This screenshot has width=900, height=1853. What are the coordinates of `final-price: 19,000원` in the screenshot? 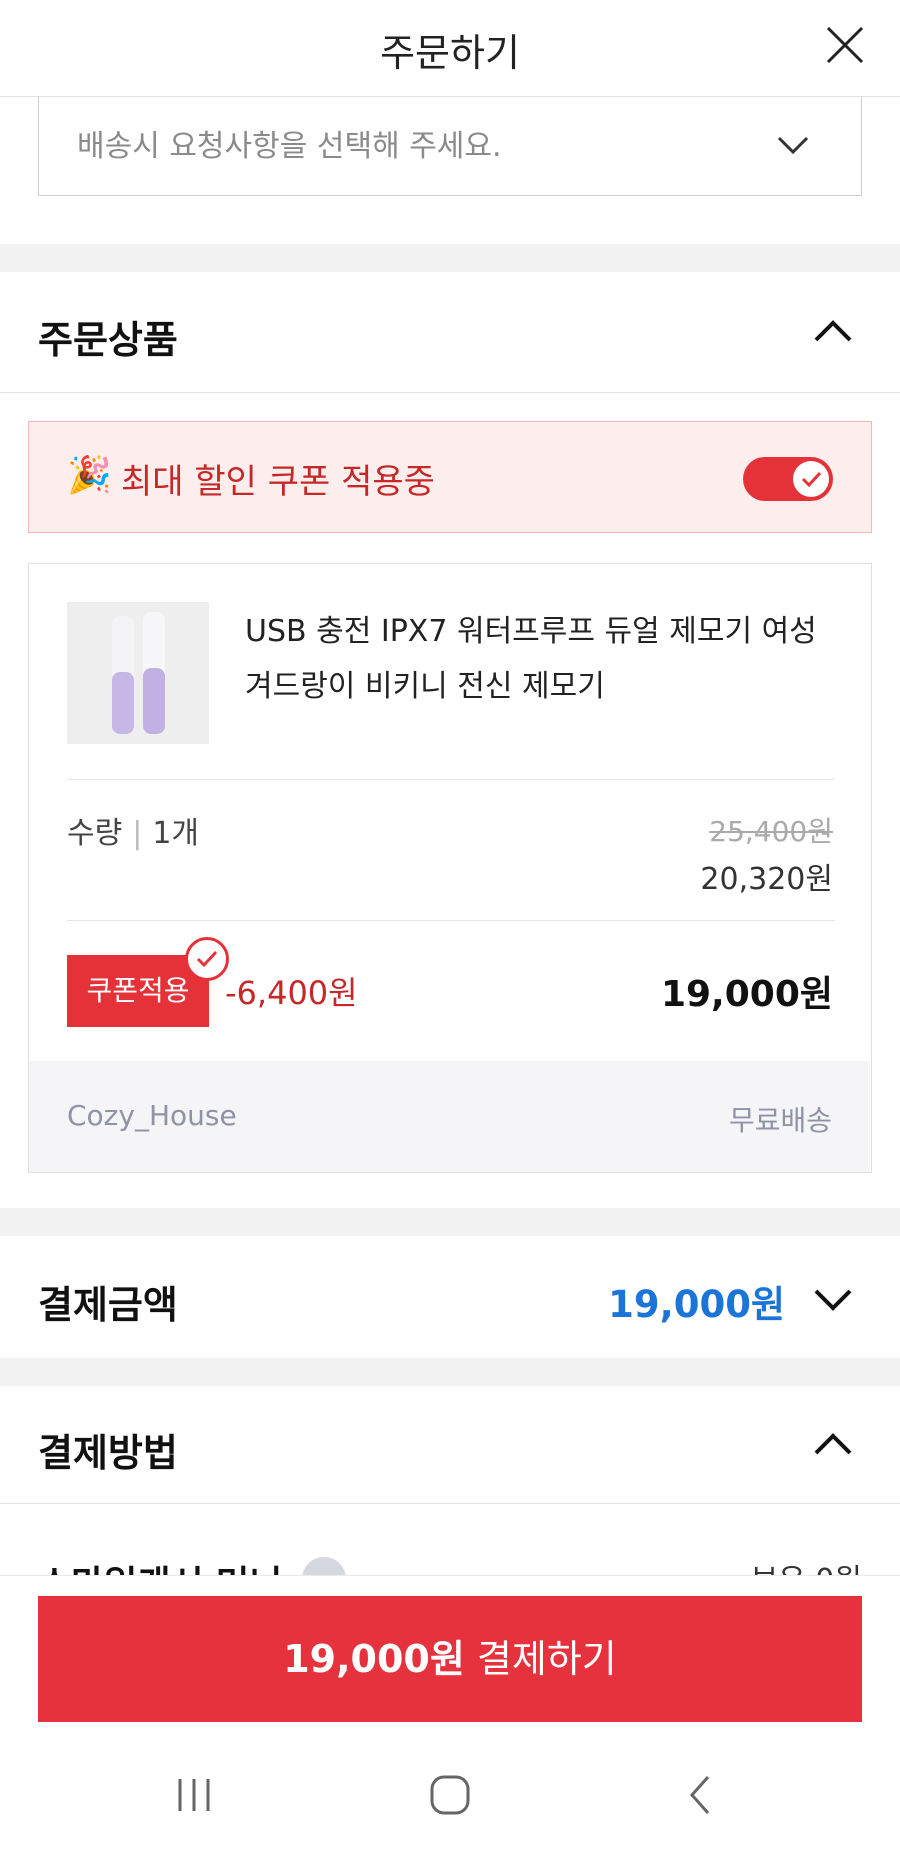 It's located at (746, 994).